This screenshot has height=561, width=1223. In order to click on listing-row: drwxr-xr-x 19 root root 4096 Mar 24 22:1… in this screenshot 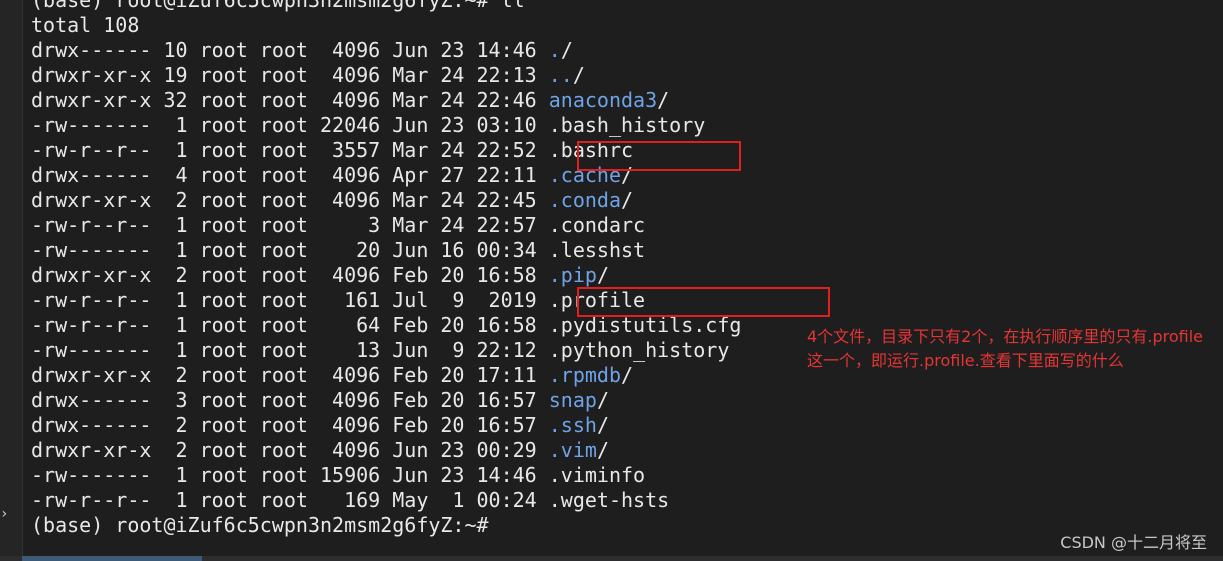, I will do `click(621, 75)`.